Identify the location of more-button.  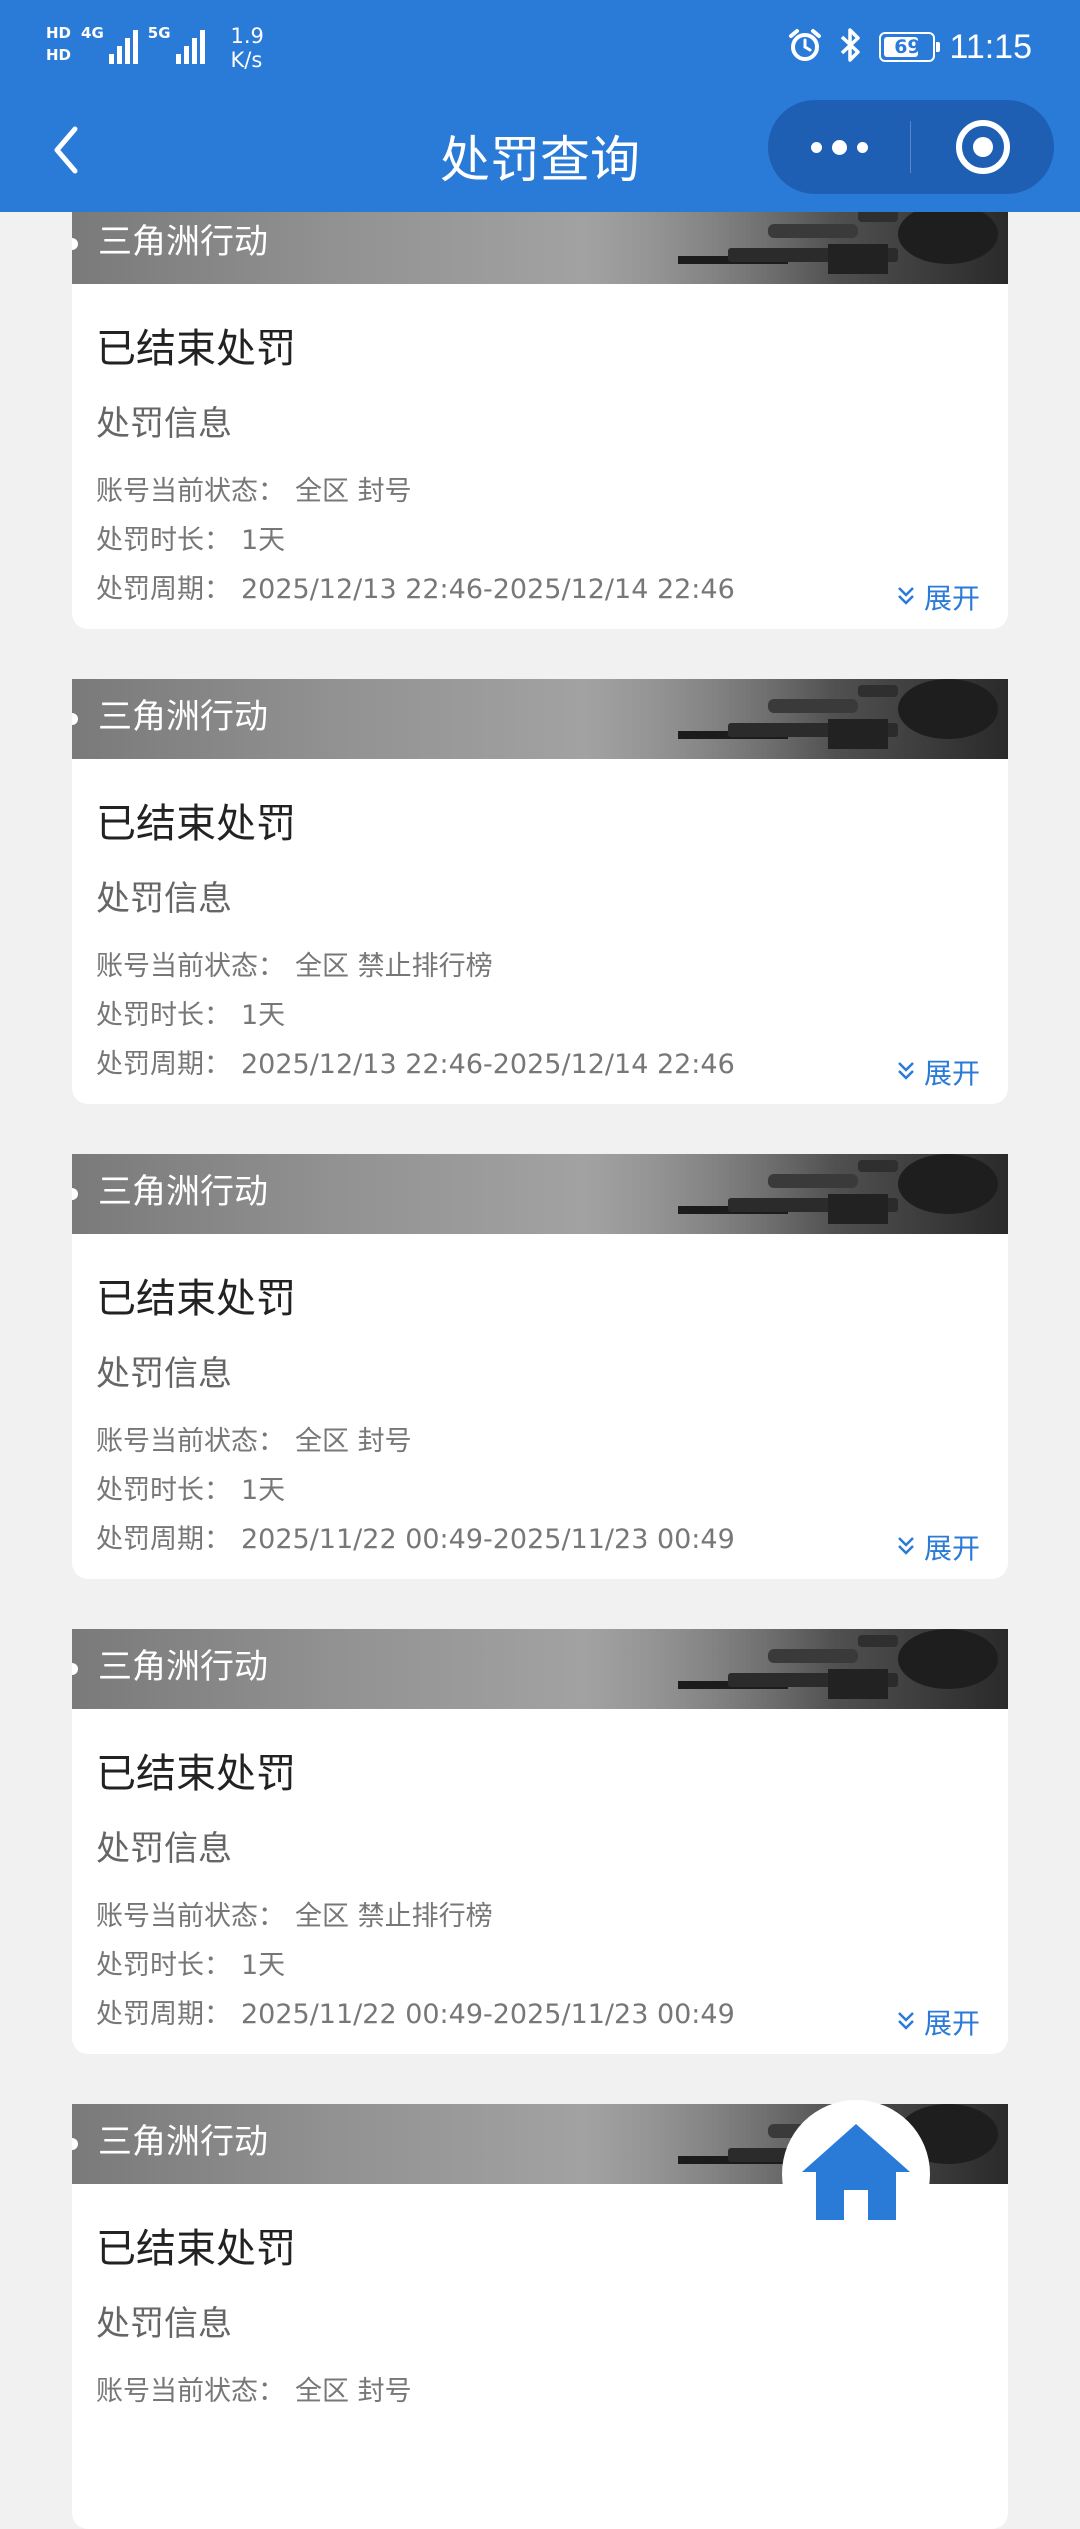
(839, 147).